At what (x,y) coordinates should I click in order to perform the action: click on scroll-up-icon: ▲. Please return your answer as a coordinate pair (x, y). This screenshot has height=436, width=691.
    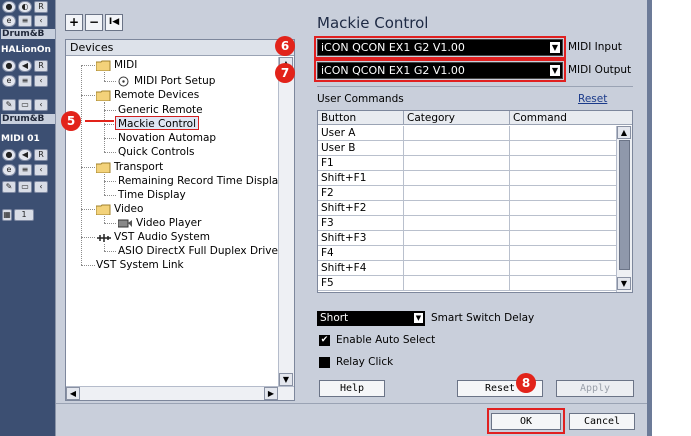
    Looking at the image, I should click on (624, 132).